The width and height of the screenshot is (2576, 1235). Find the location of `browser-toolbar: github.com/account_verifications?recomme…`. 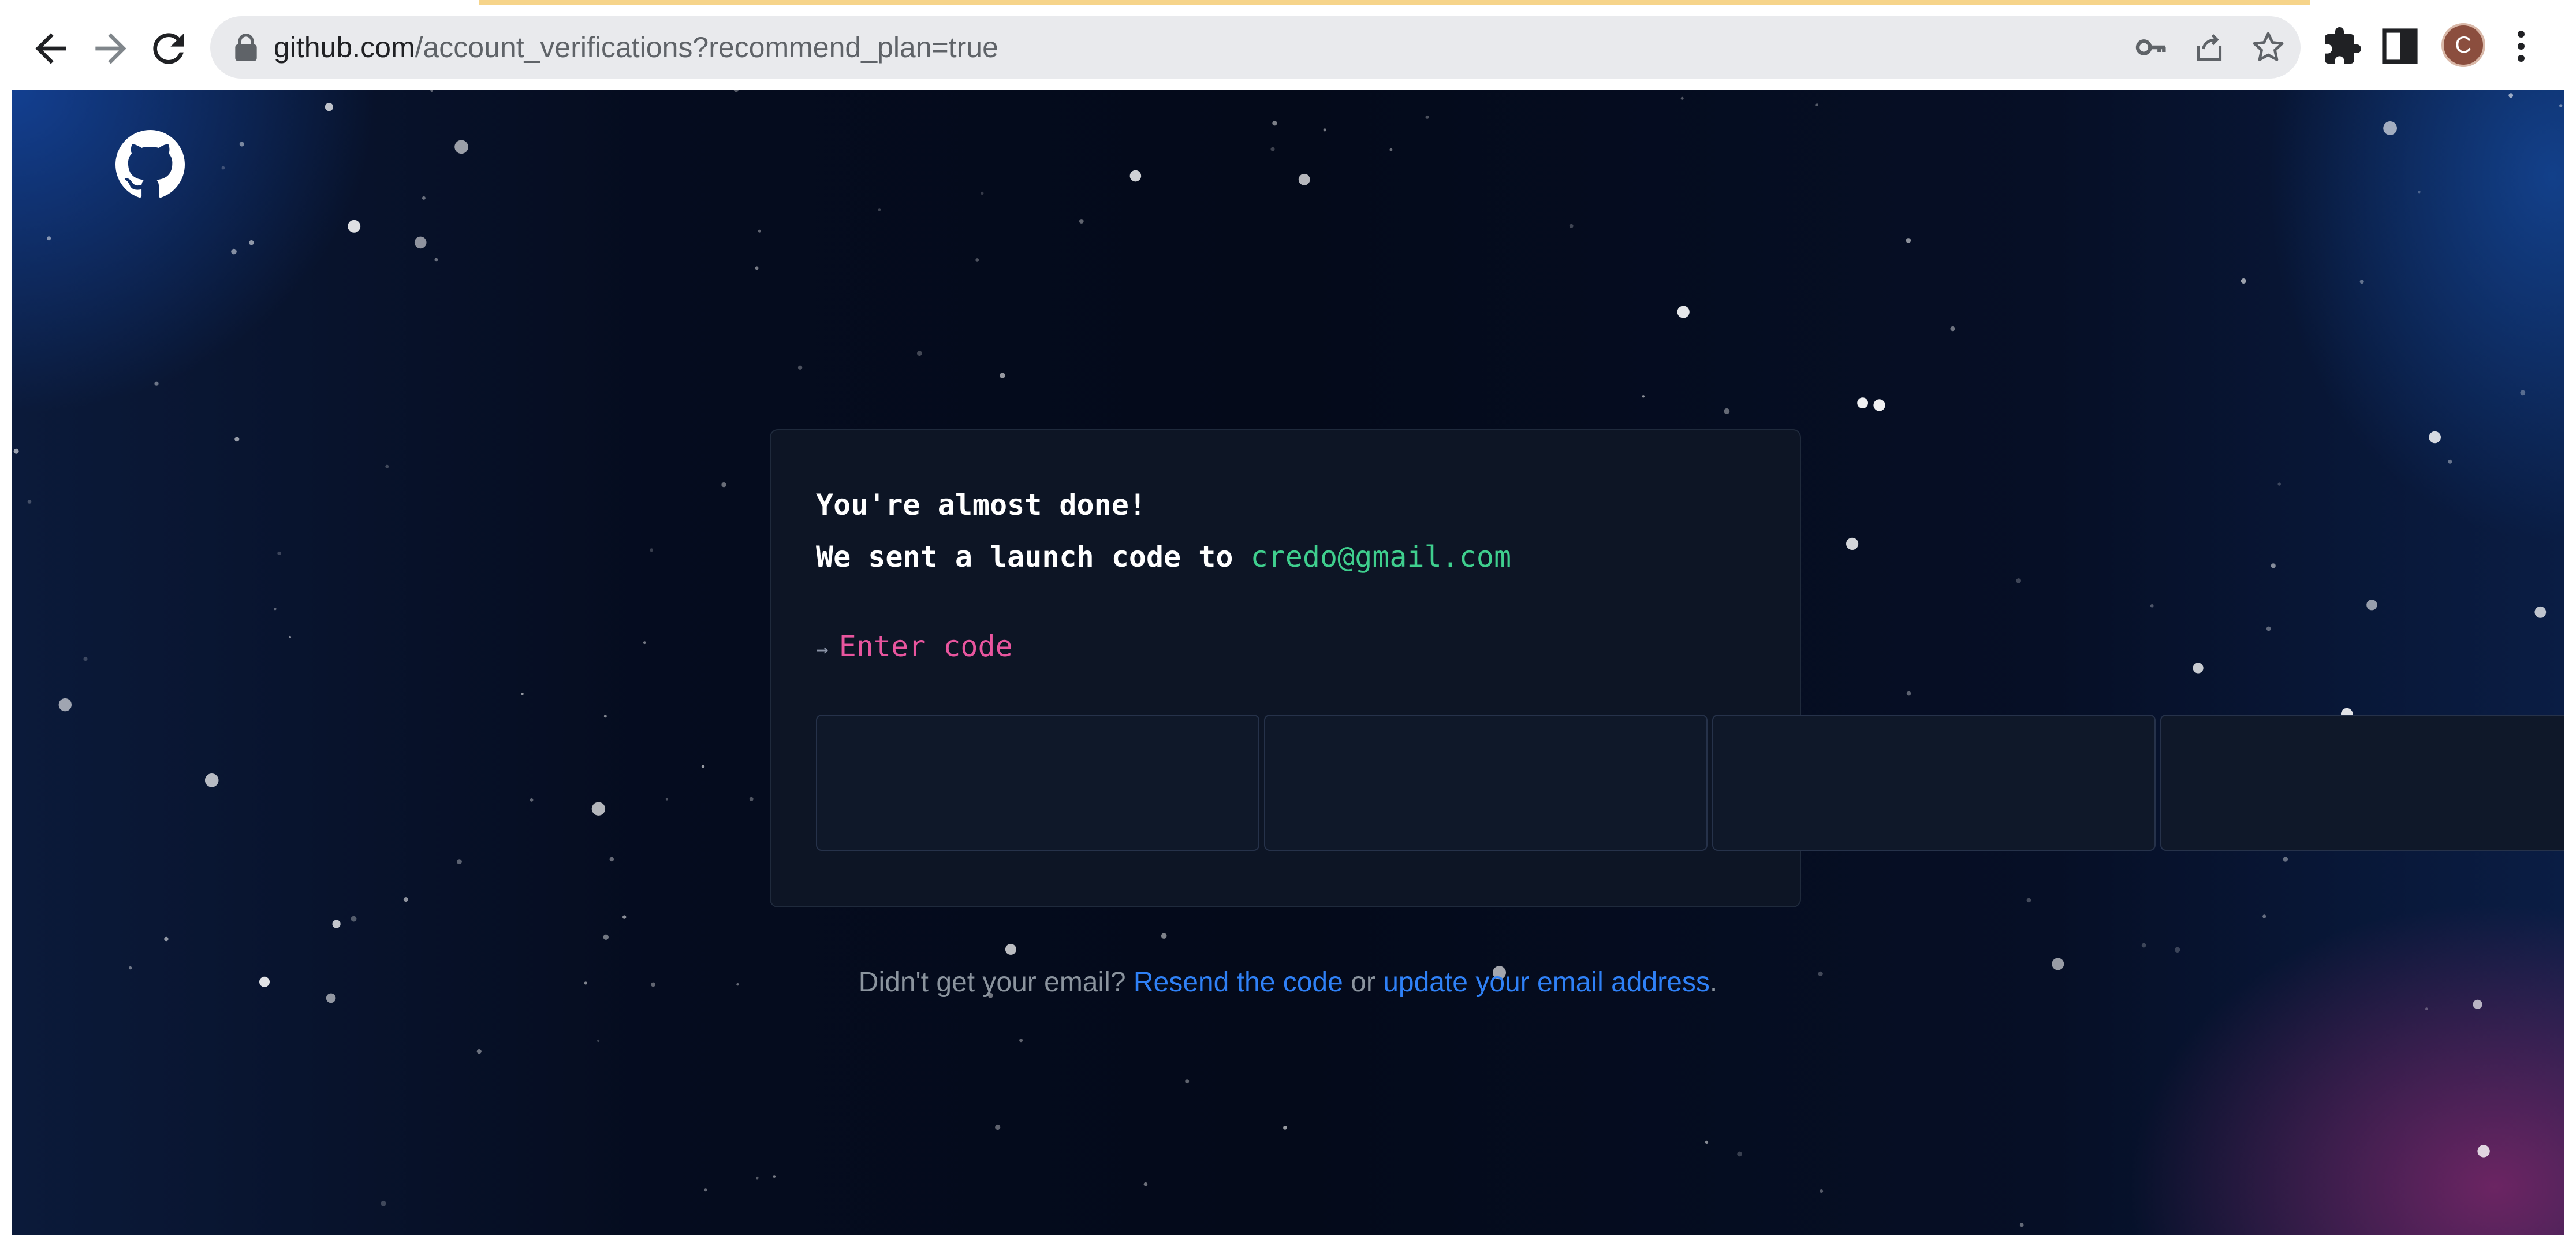

browser-toolbar: github.com/account_verifications?recomme… is located at coordinates (1288, 45).